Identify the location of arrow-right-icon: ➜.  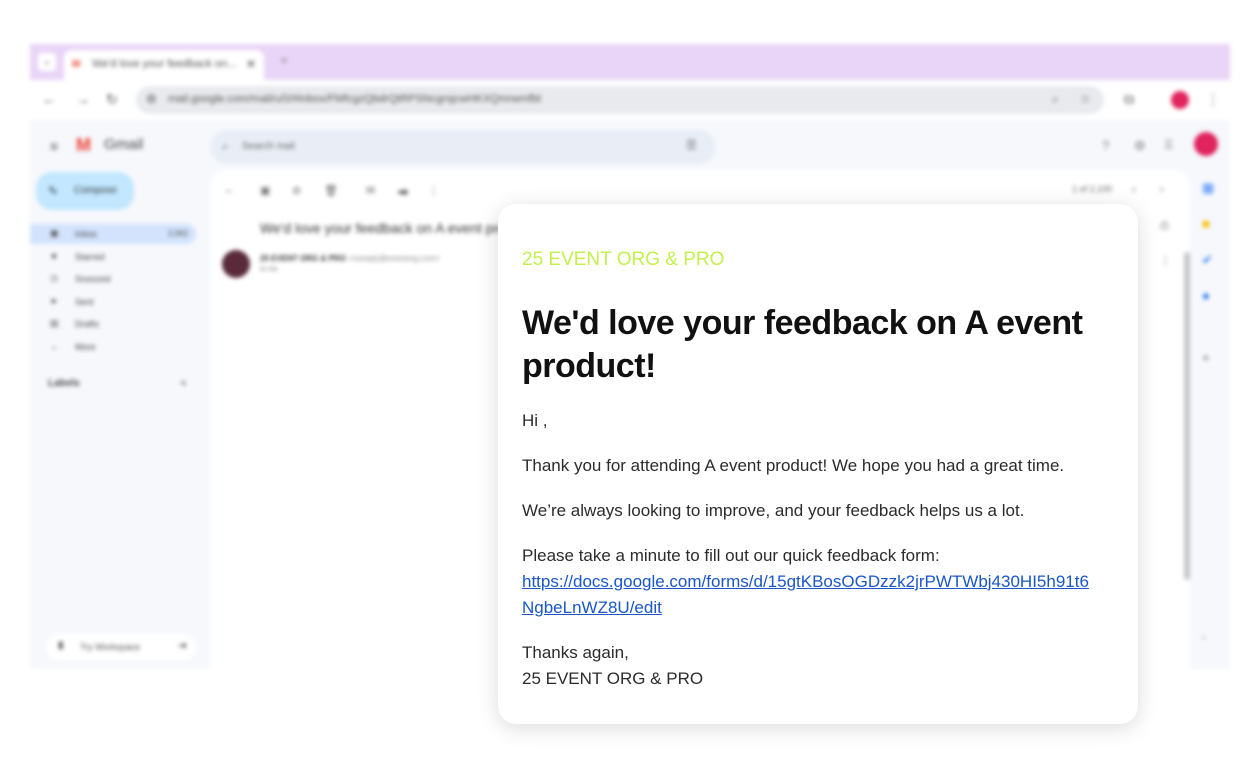
(183, 646).